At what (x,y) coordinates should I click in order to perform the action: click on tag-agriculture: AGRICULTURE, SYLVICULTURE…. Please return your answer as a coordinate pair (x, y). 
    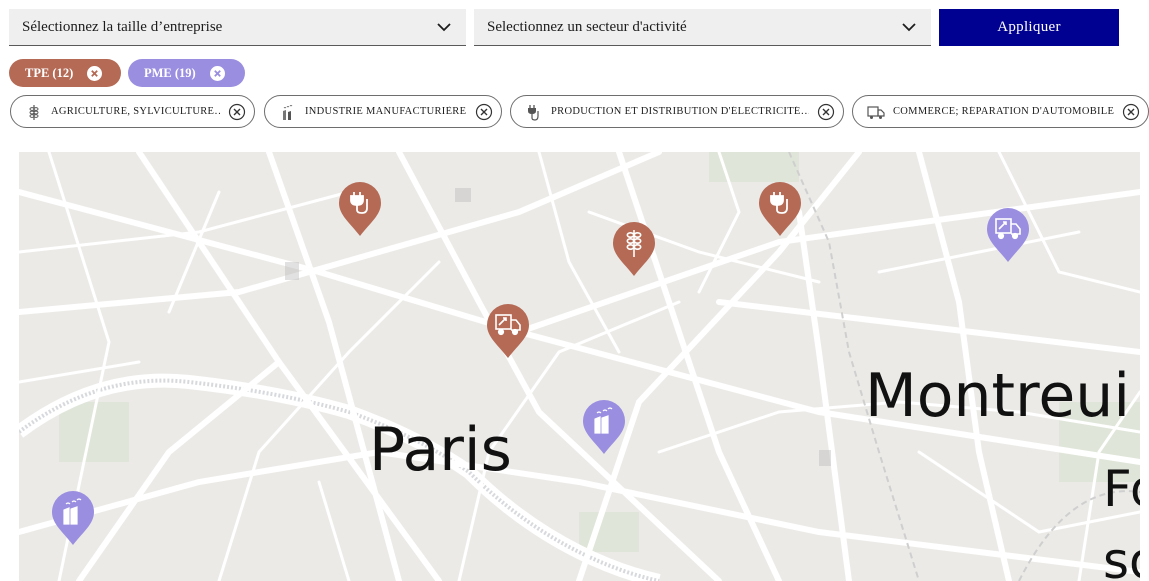
    Looking at the image, I should click on (132, 111).